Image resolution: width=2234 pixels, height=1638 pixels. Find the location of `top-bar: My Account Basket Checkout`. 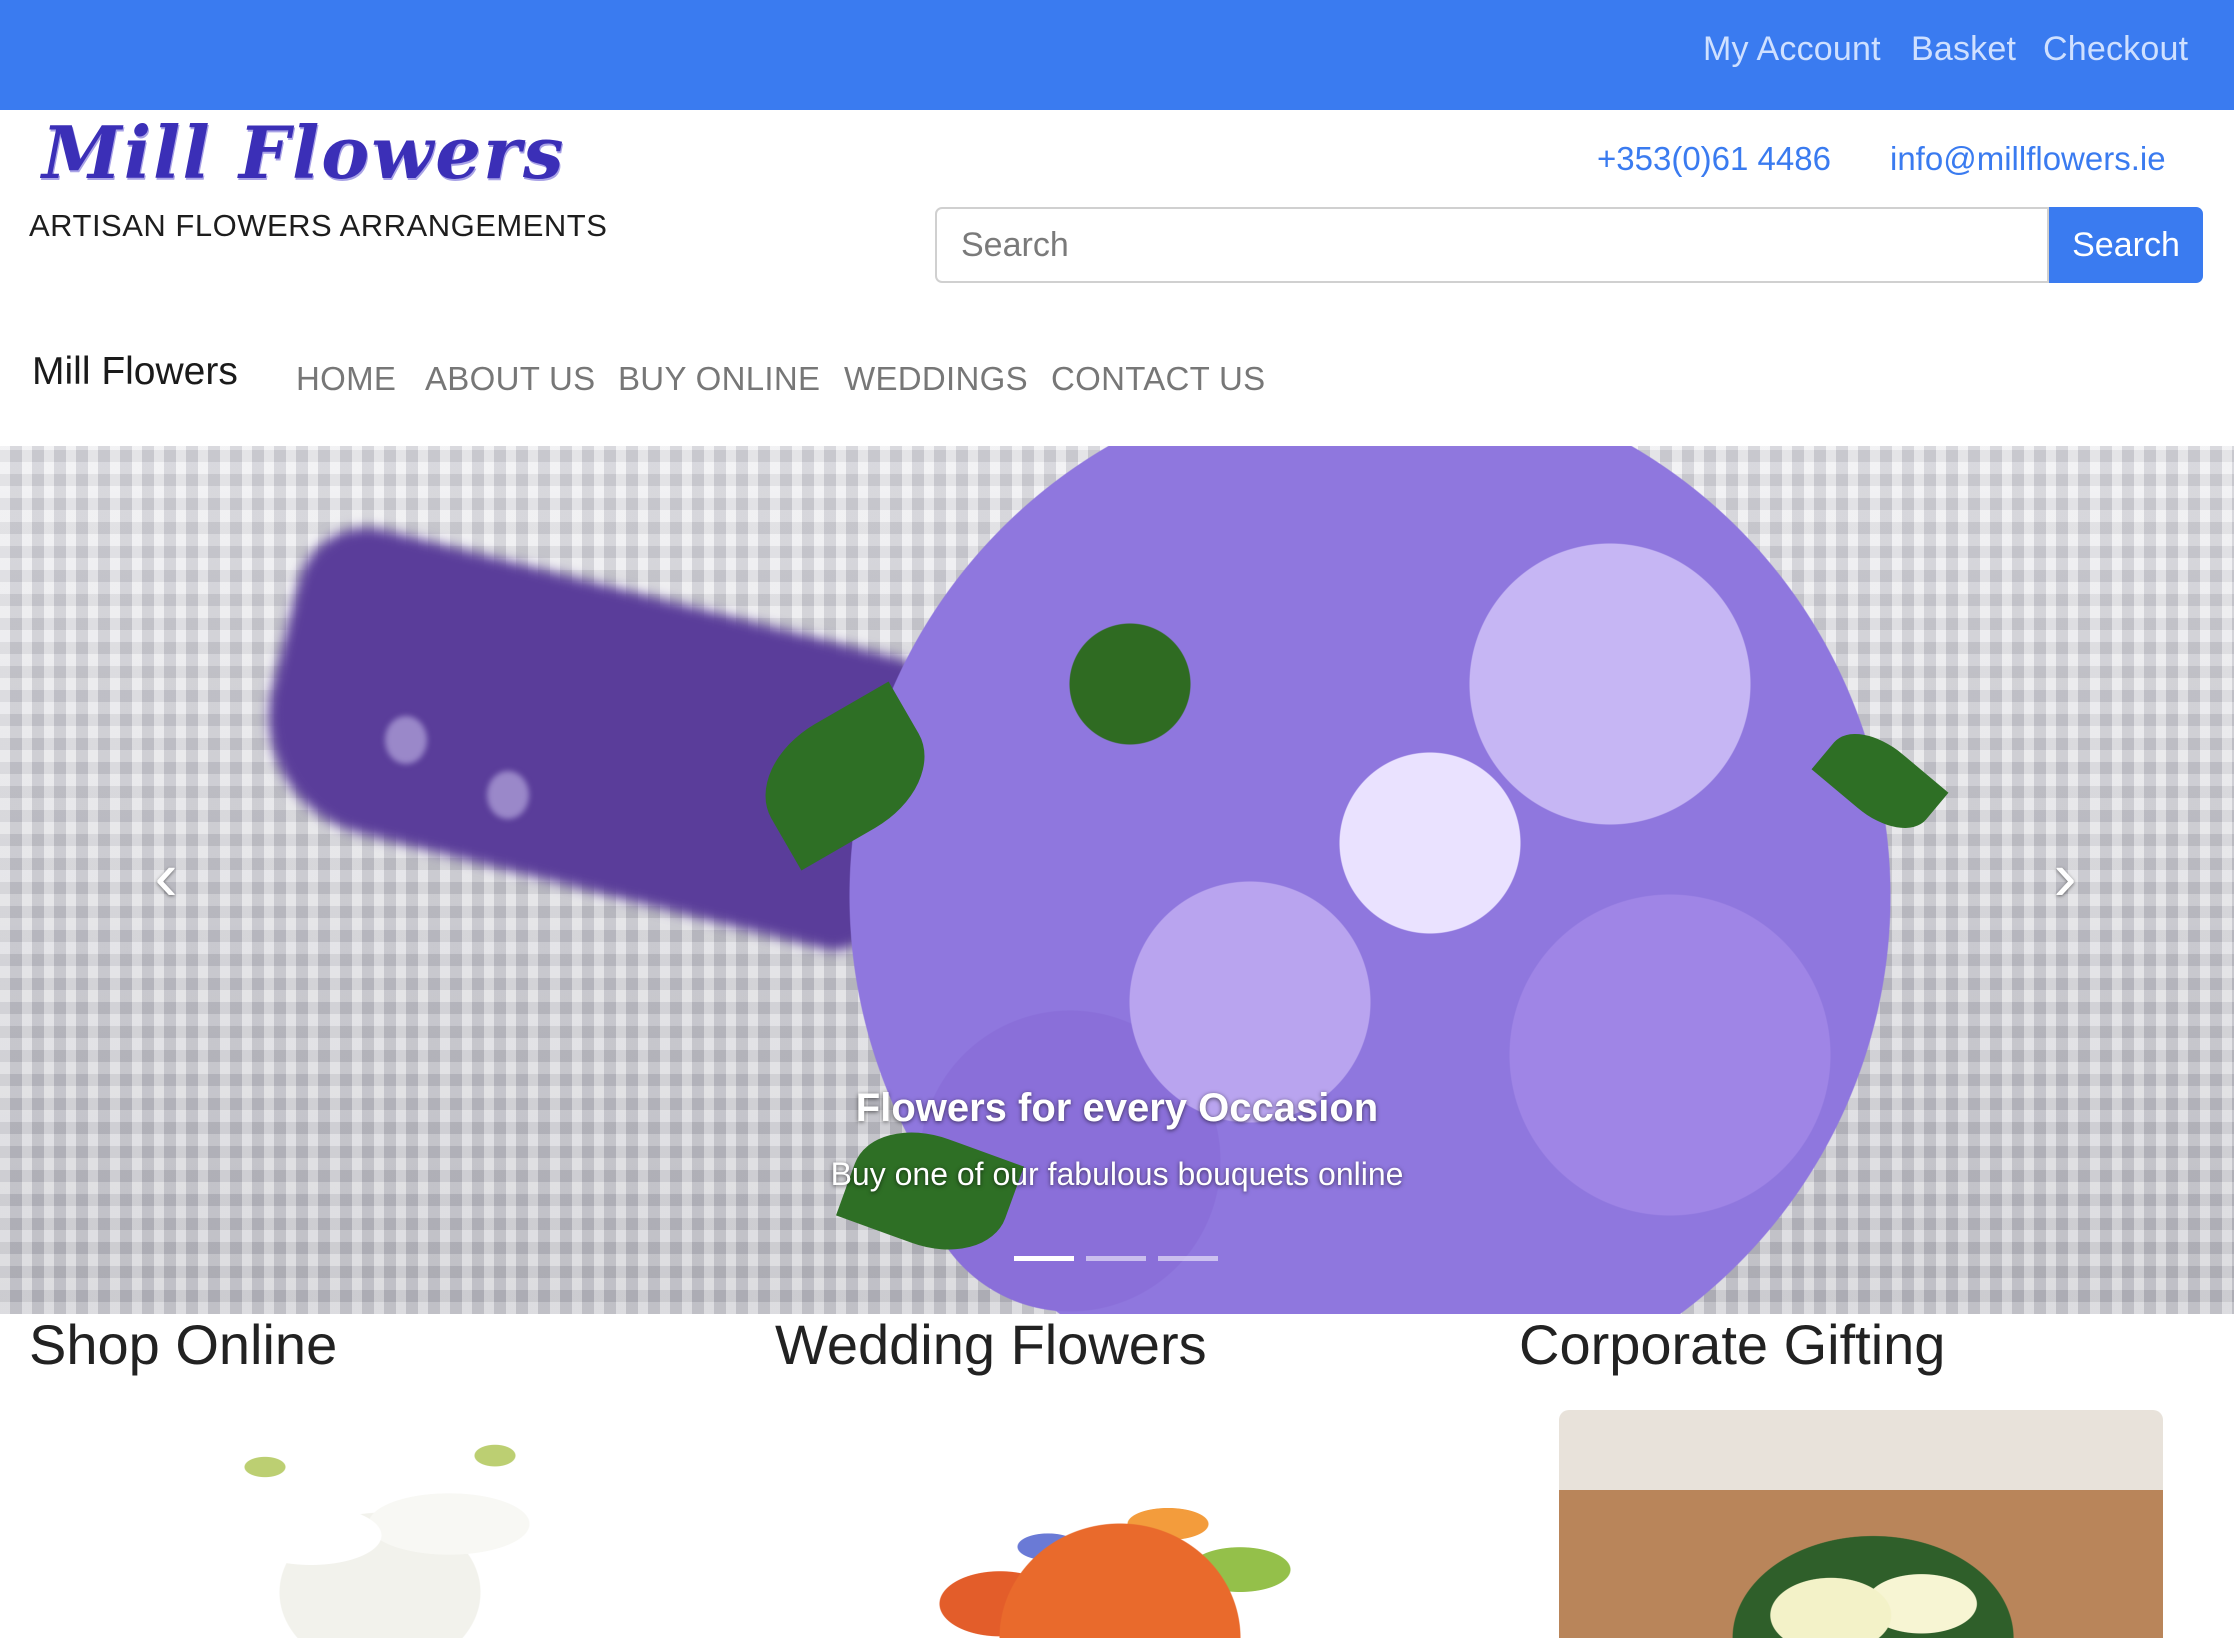

top-bar: My Account Basket Checkout is located at coordinates (1117, 55).